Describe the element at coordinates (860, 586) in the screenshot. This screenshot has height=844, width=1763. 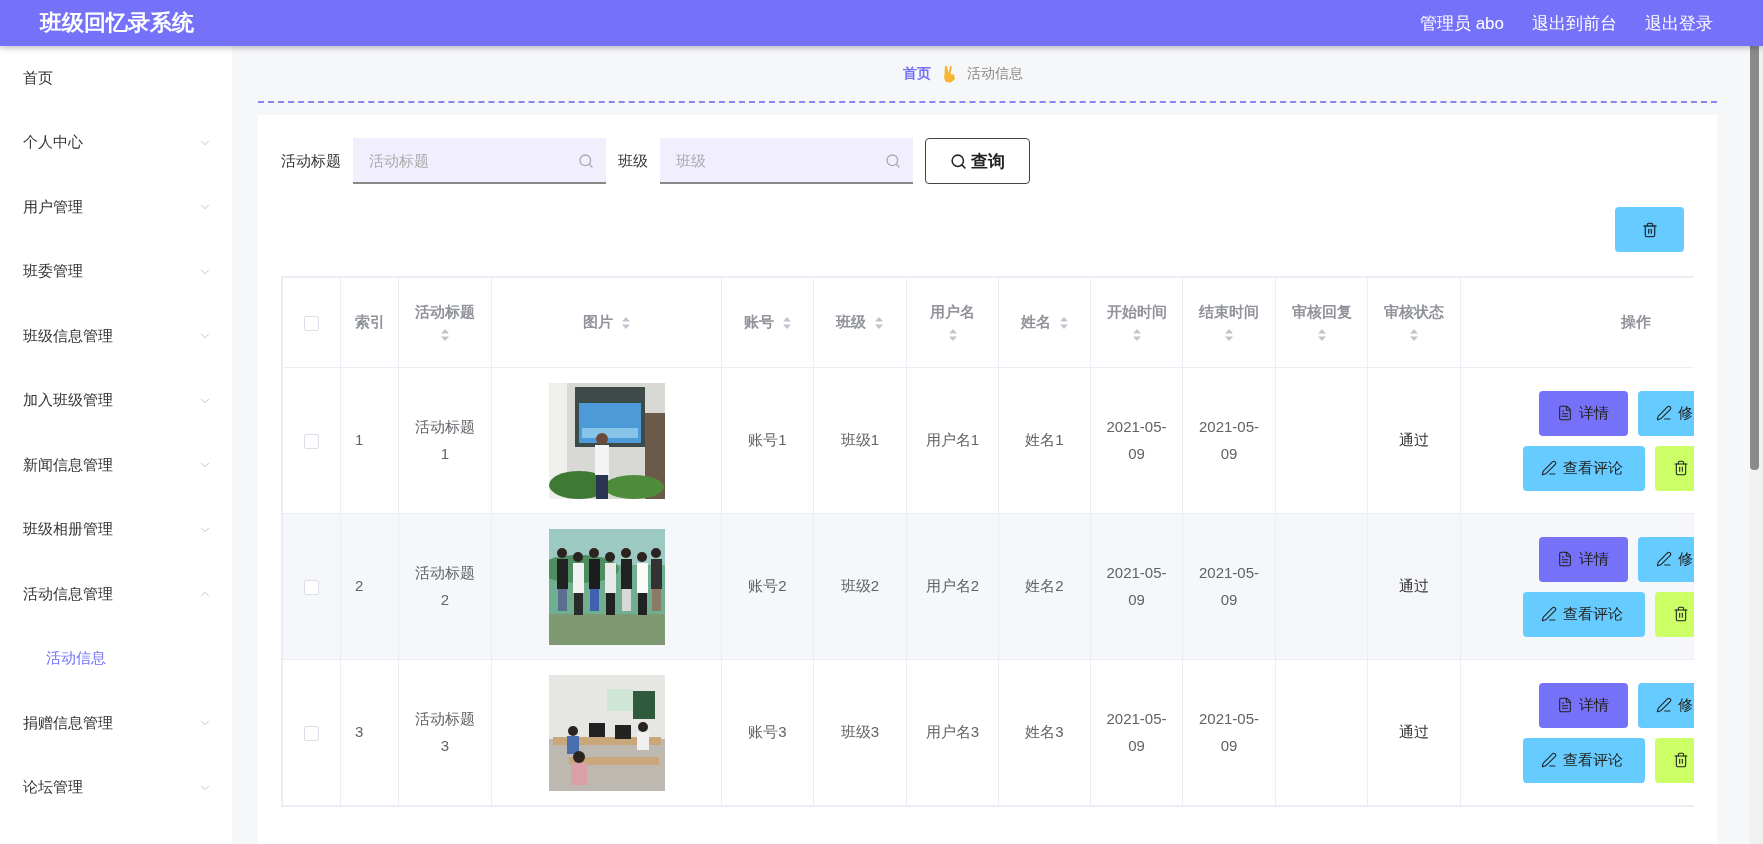
I see `table-cell-text: 班级2` at that location.